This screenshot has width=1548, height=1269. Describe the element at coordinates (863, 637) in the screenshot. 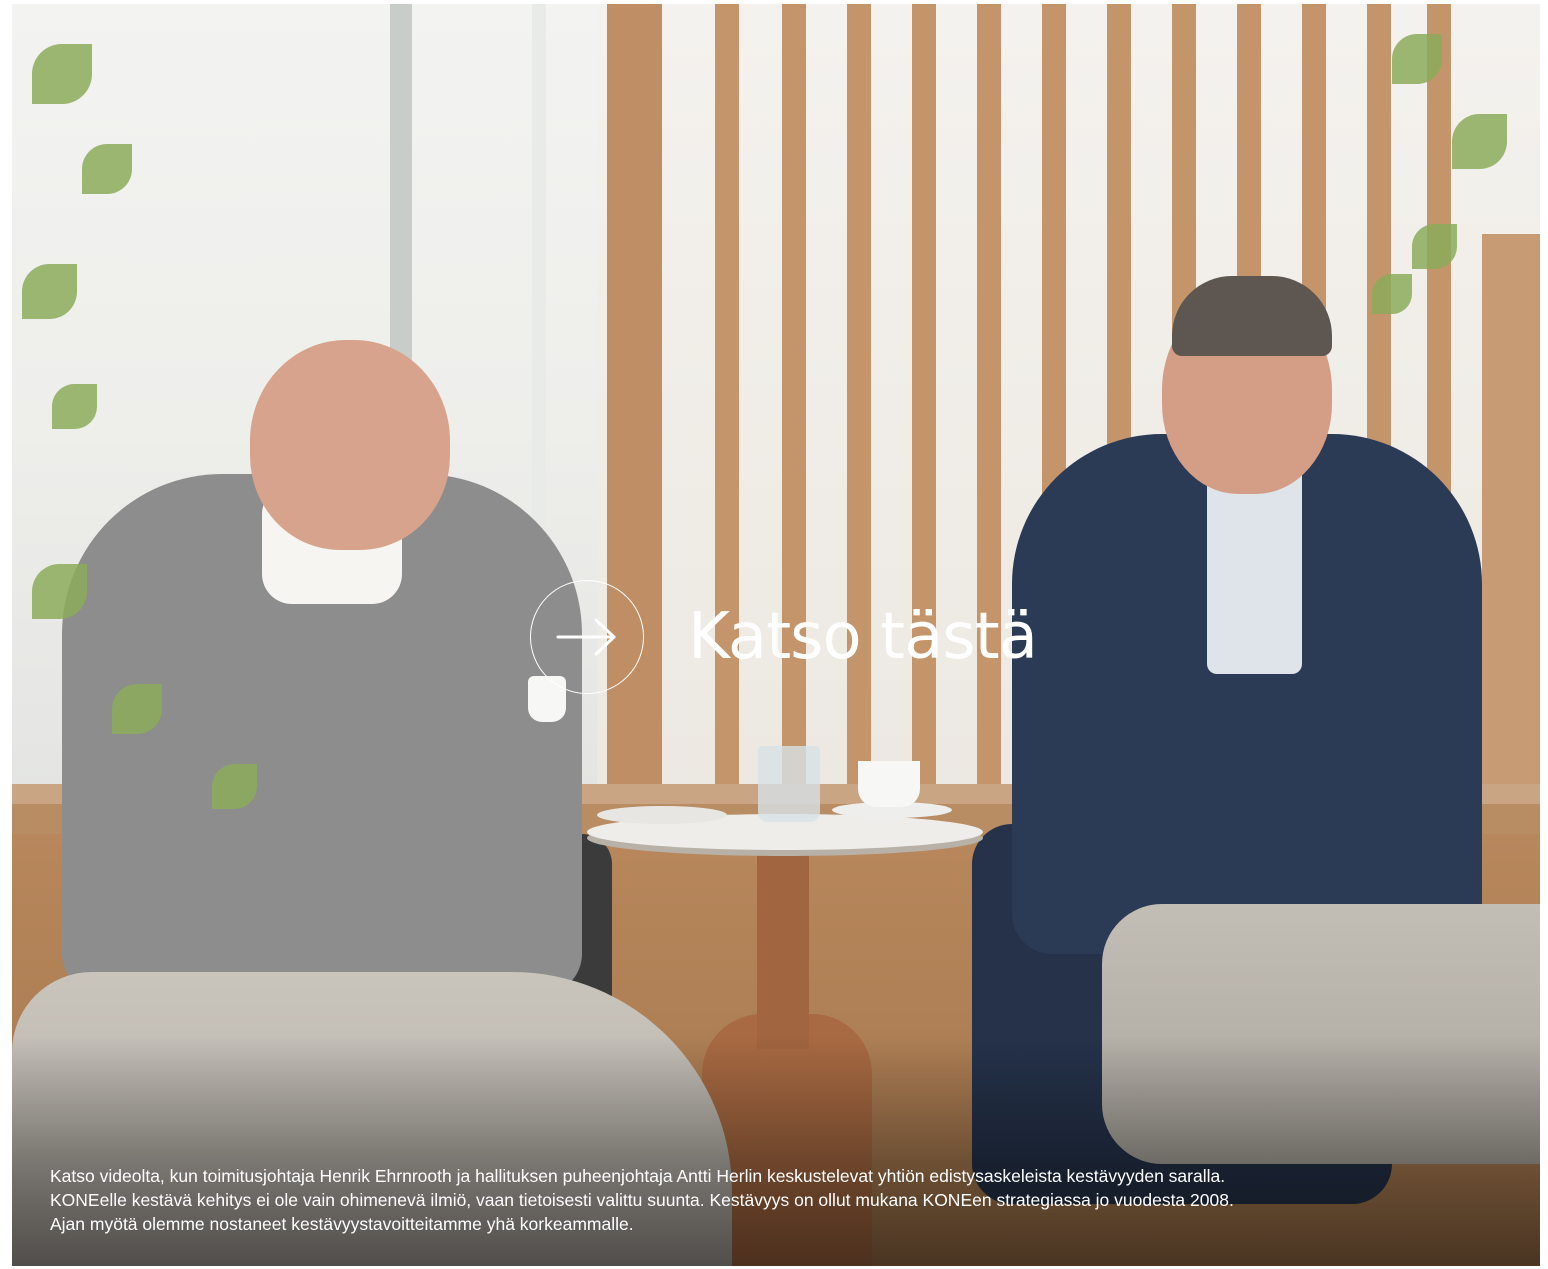

I see `watch-video-label: Katso tästä` at that location.